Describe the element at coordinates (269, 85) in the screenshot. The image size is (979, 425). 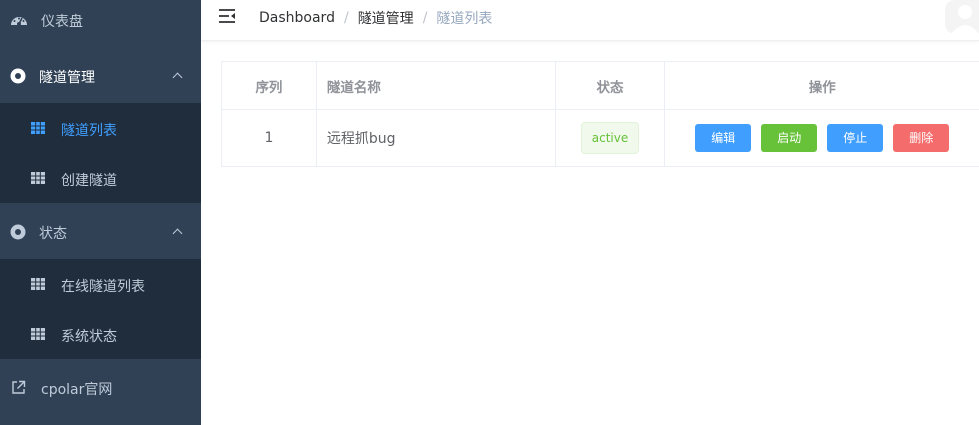
I see `column-header-index: 序列` at that location.